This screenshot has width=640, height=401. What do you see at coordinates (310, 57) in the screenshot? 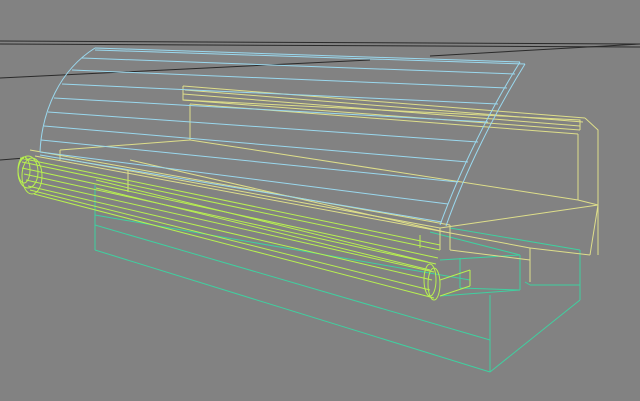
I see `canopy-top-edge` at bounding box center [310, 57].